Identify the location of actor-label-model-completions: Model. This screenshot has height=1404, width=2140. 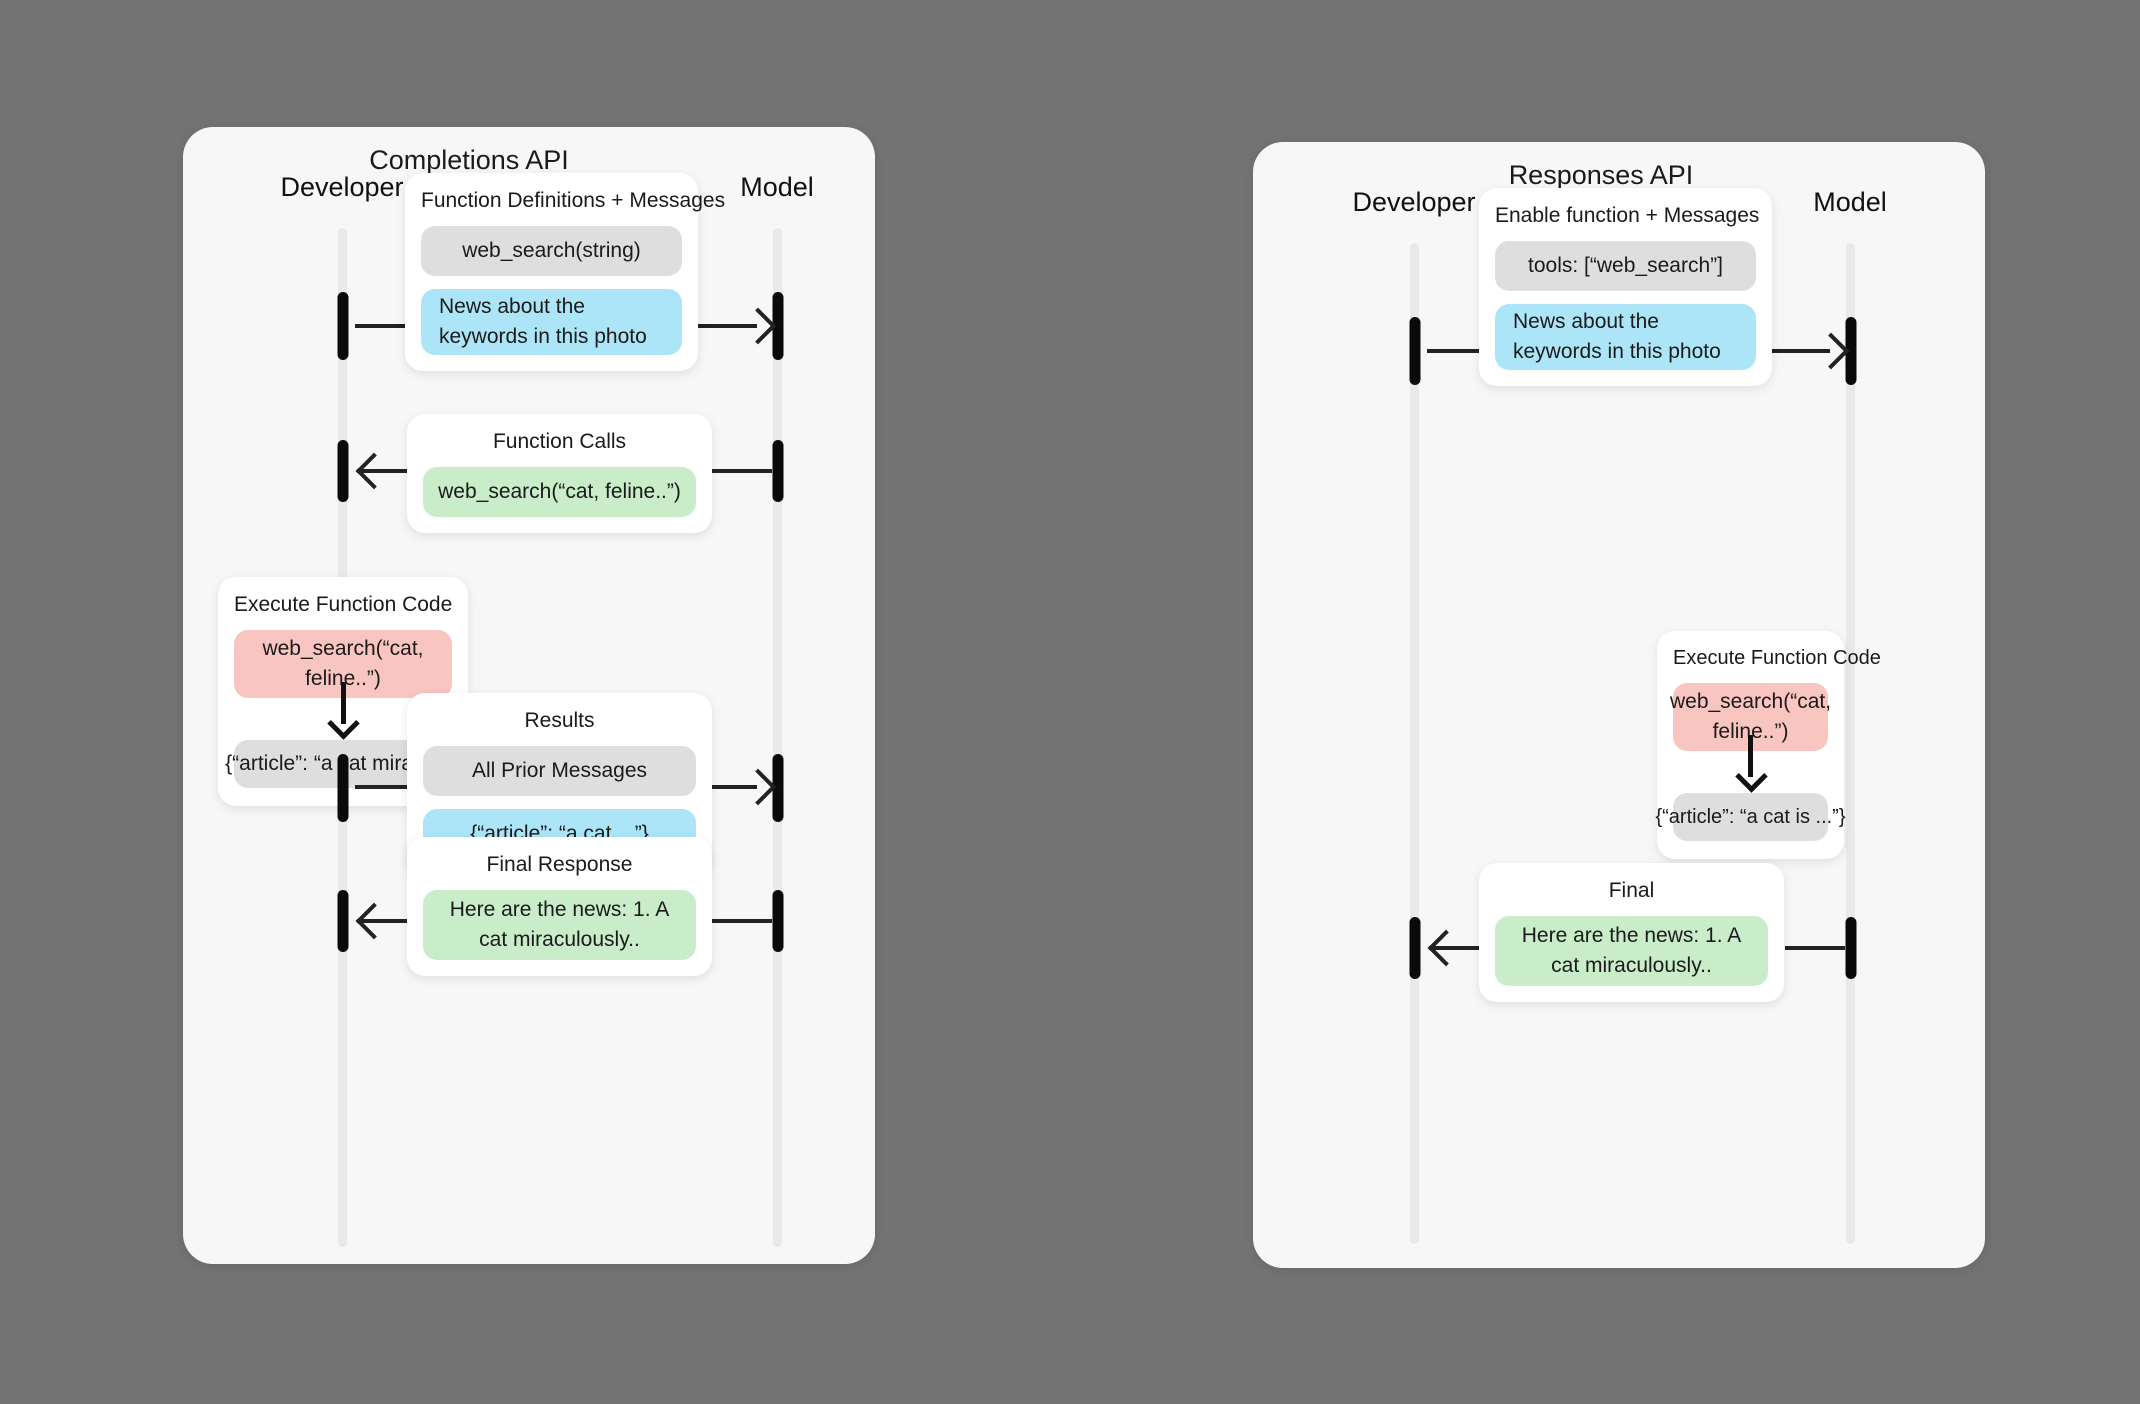
(777, 187).